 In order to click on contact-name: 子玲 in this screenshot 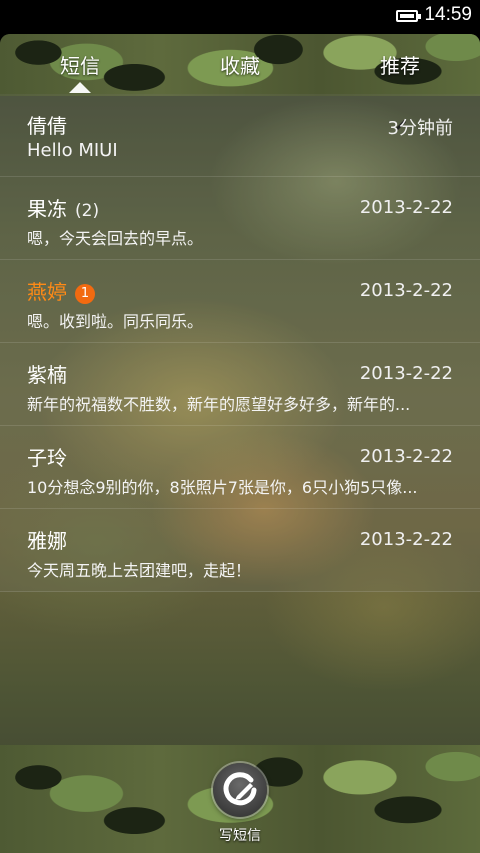, I will do `click(47, 458)`.